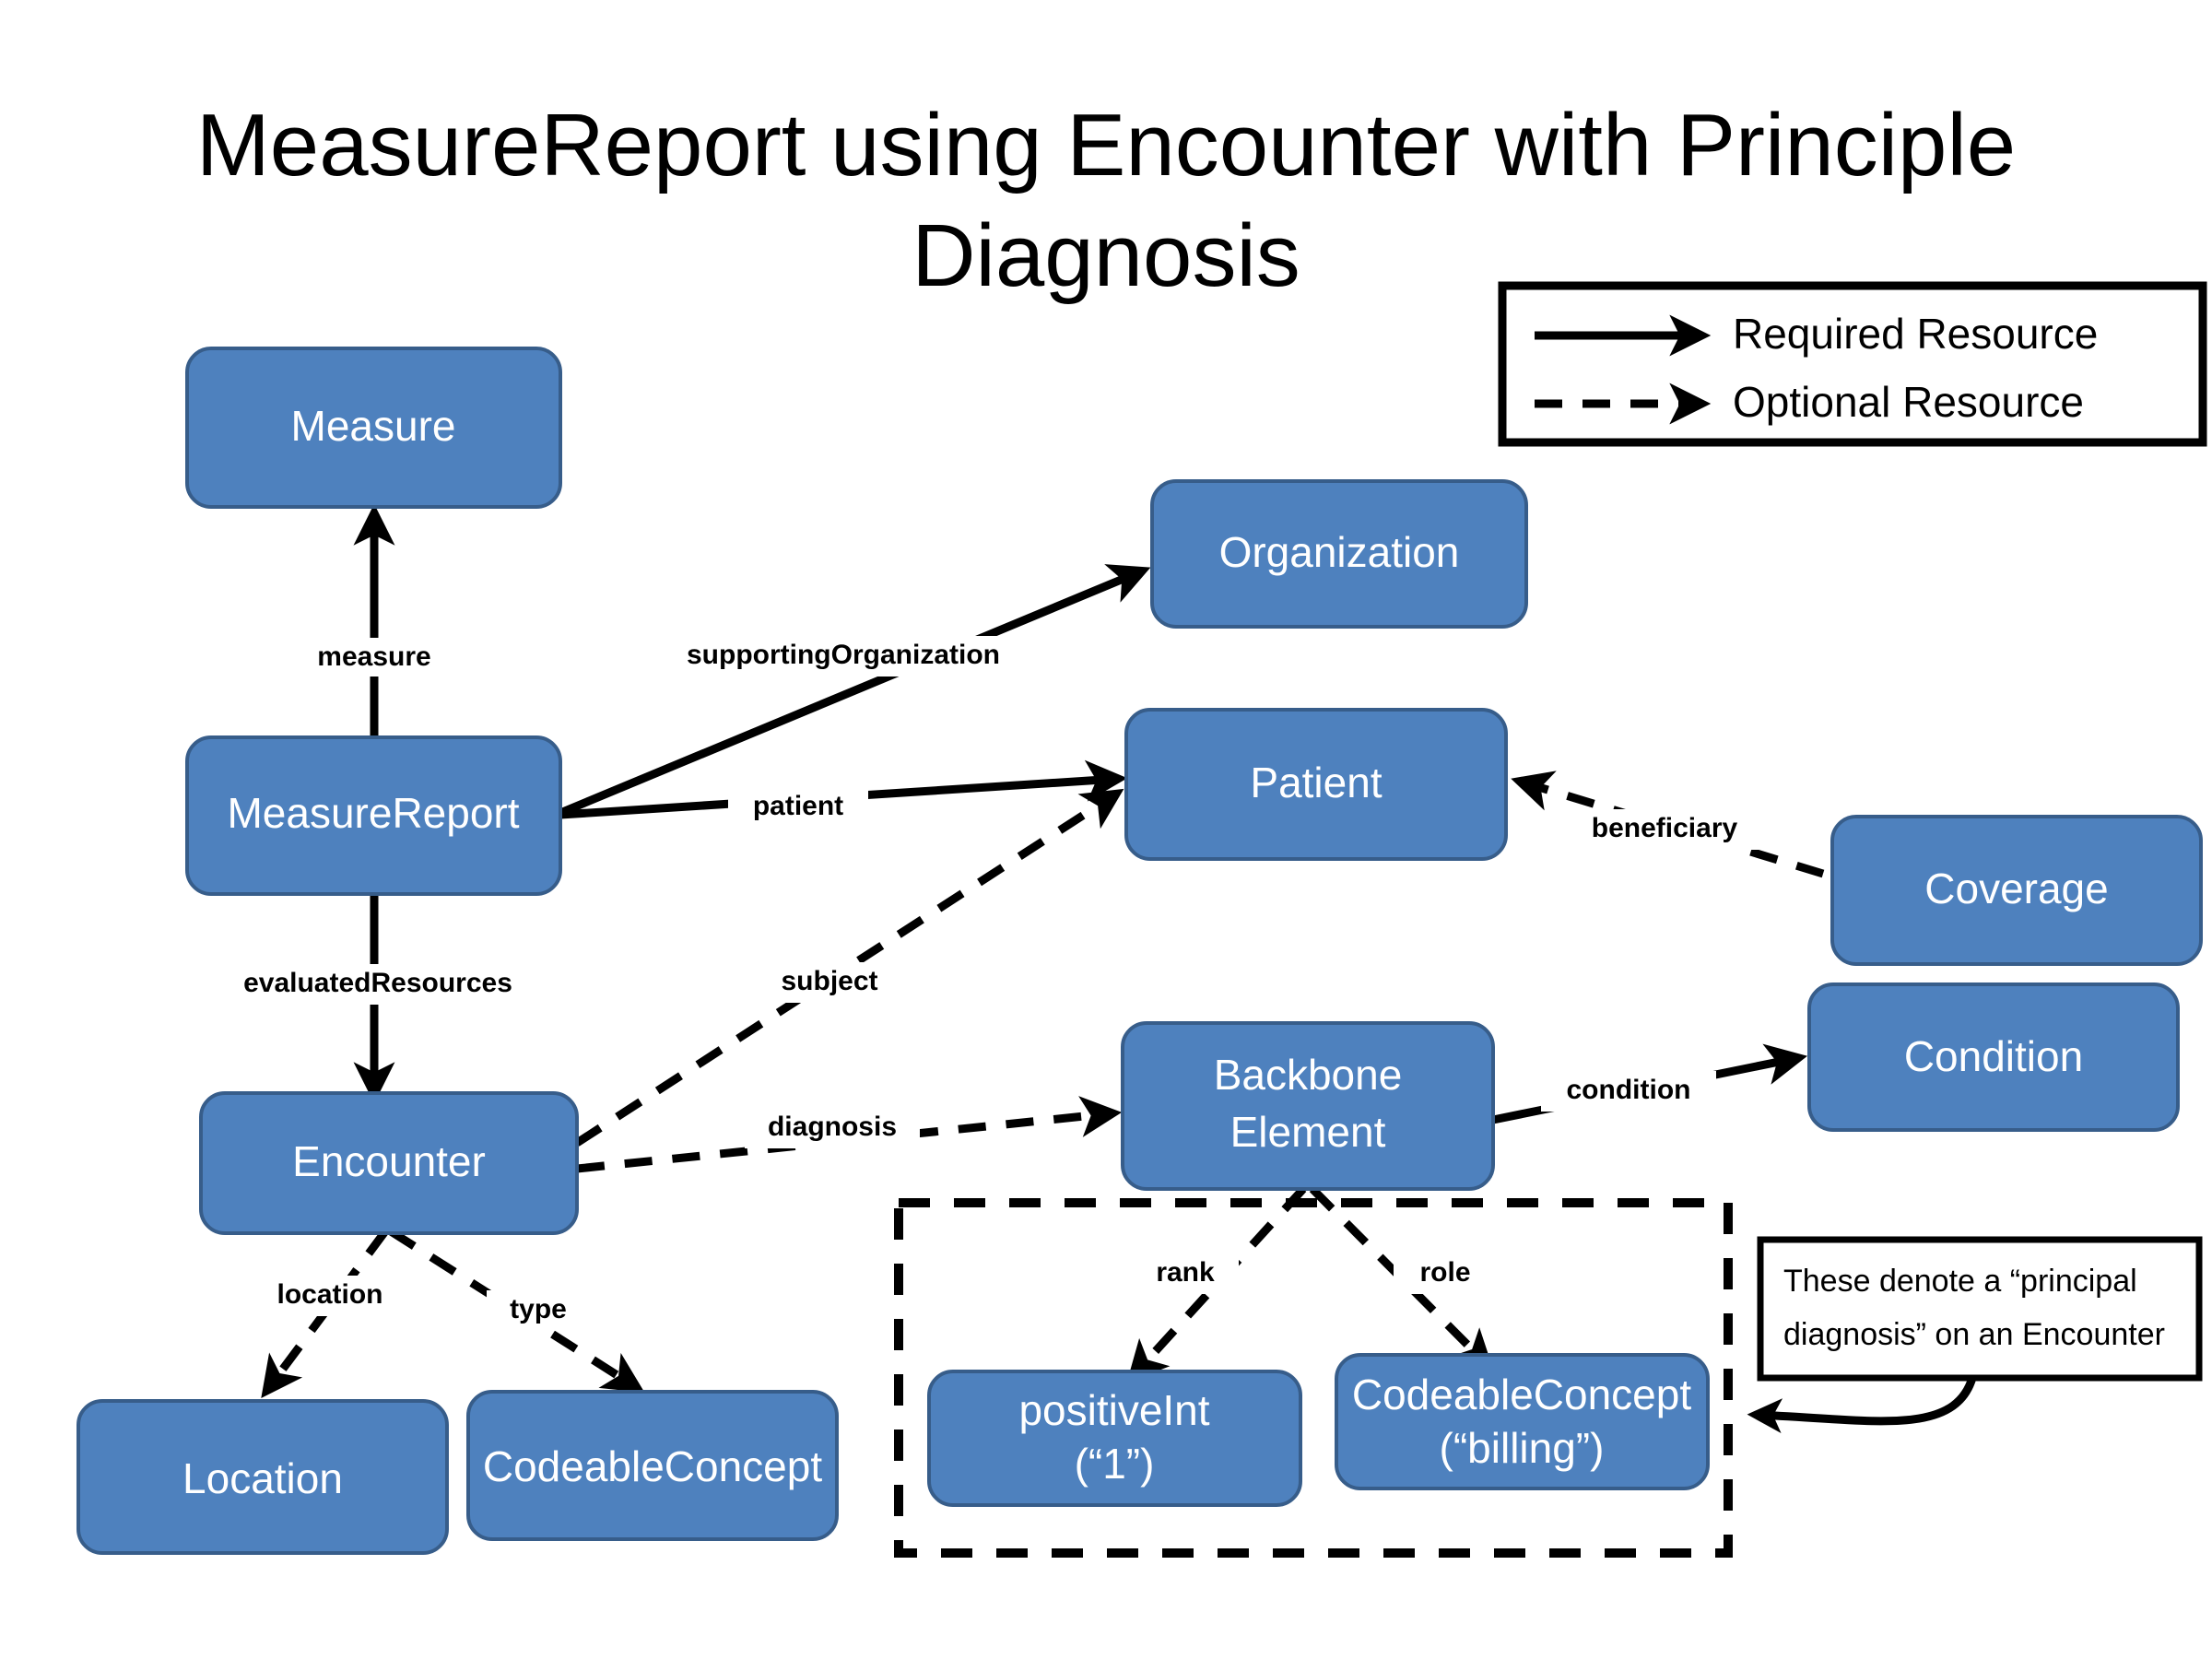 The image size is (2212, 1659). Describe the element at coordinates (1908, 402) in the screenshot. I see `legend-label-optional: Optional Resource` at that location.